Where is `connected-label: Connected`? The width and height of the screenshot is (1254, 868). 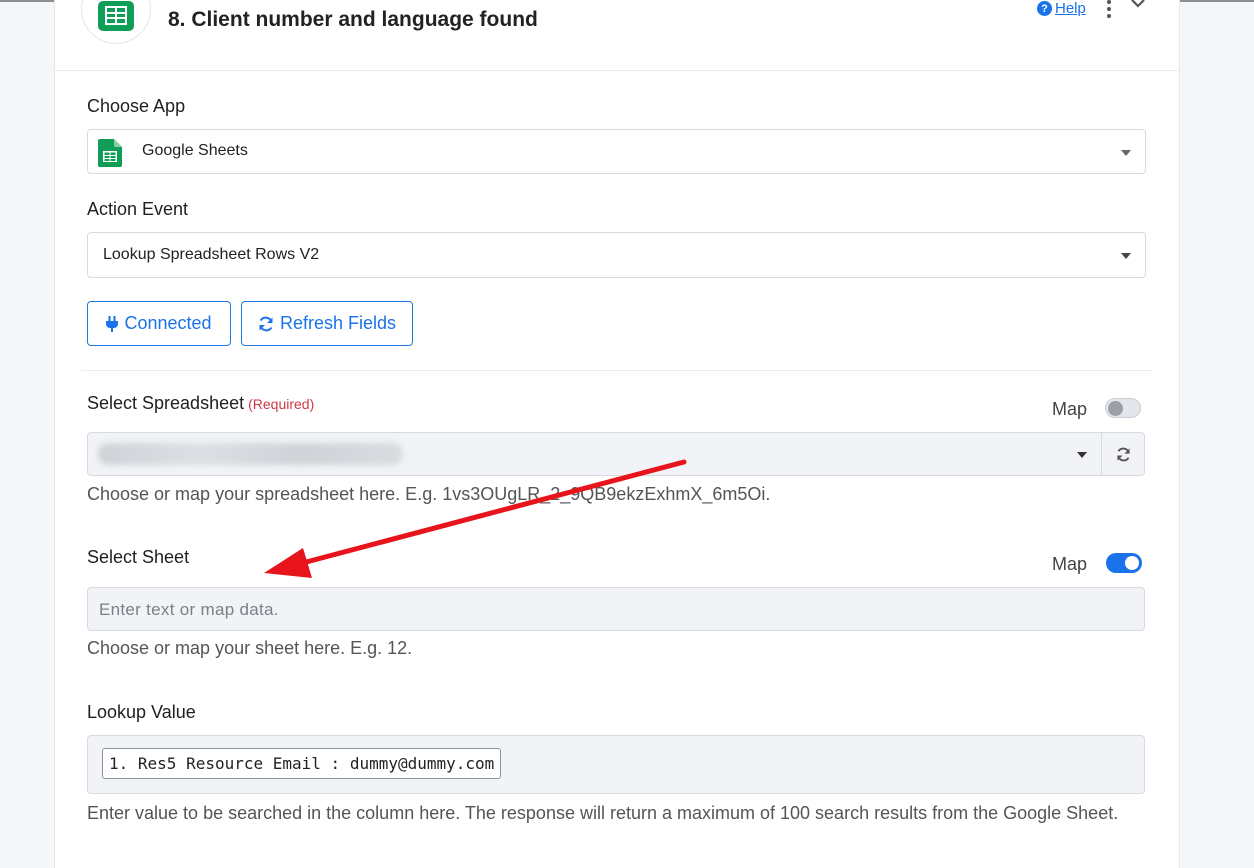
connected-label: Connected is located at coordinates (168, 323).